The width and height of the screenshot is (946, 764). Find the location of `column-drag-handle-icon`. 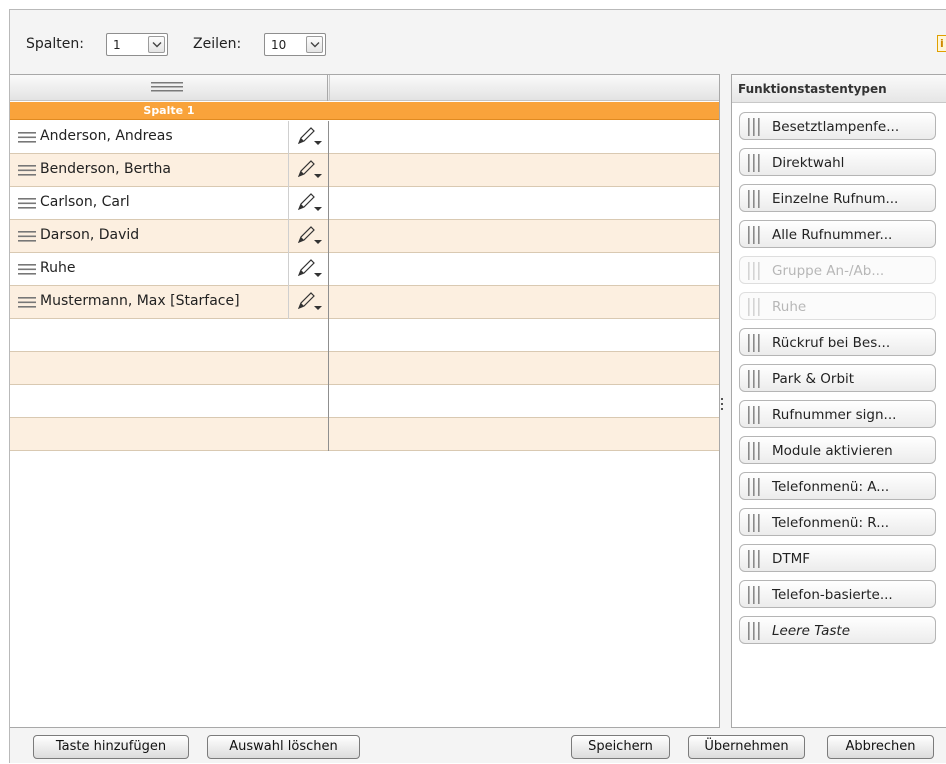

column-drag-handle-icon is located at coordinates (167, 87).